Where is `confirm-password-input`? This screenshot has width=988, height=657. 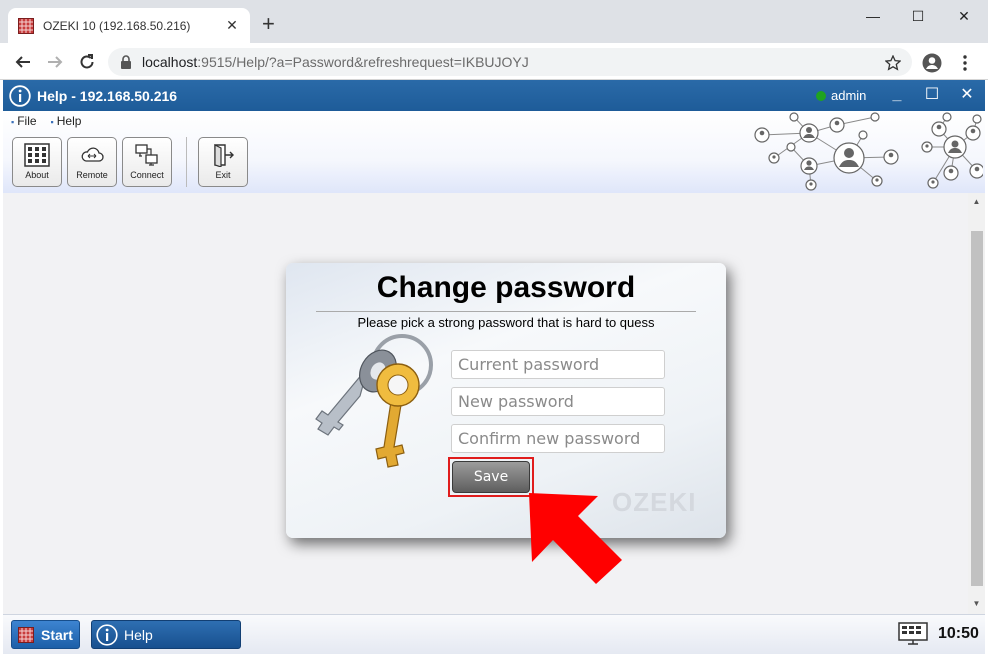 confirm-password-input is located at coordinates (558, 438).